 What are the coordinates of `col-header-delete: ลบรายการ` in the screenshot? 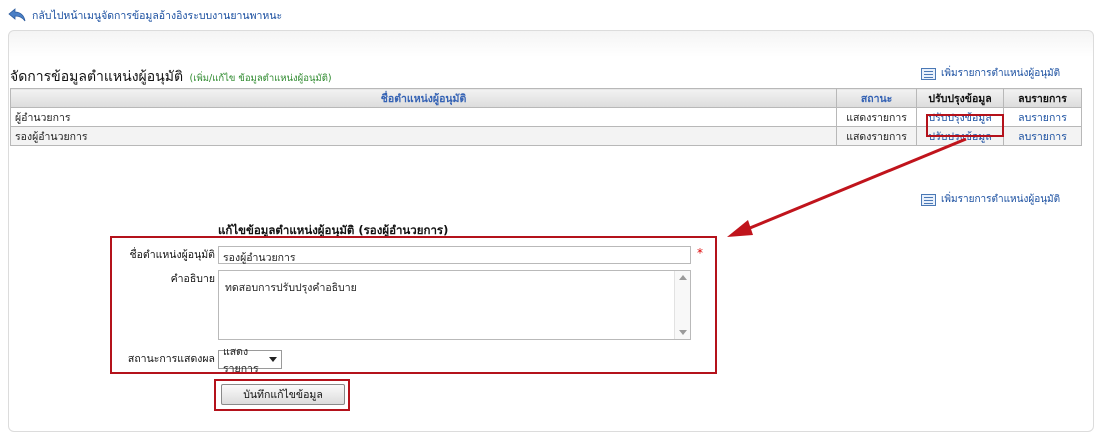 It's located at (1042, 98).